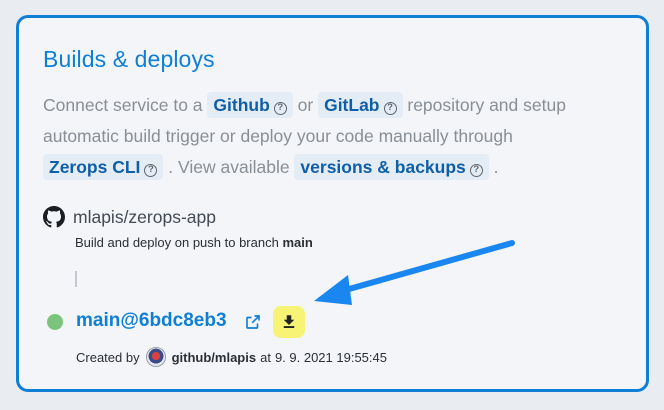 Image resolution: width=664 pixels, height=410 pixels. I want to click on desc-text-5: ., so click(496, 167).